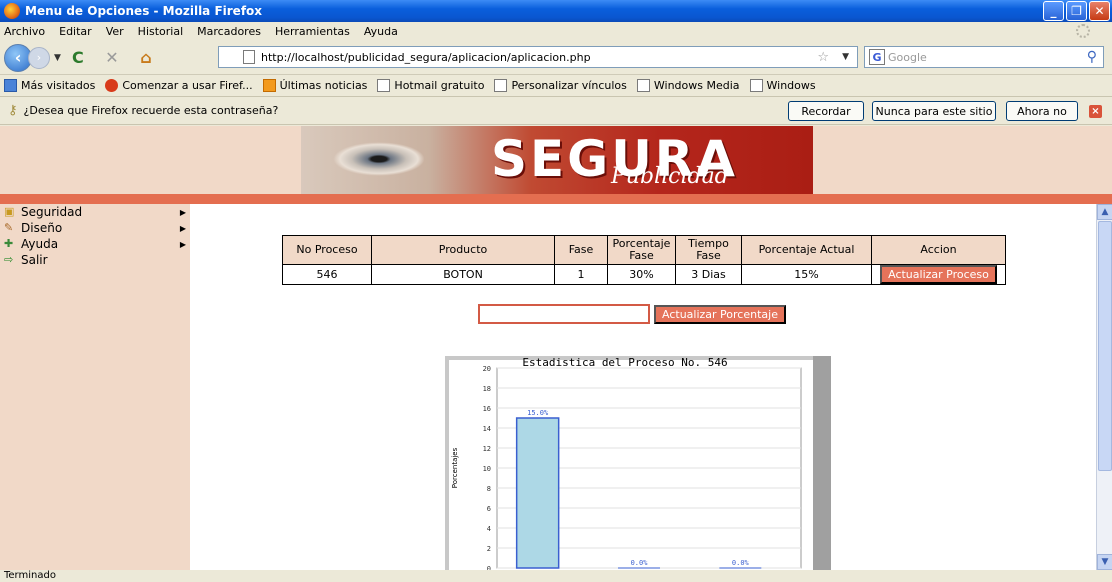 The width and height of the screenshot is (1112, 582). What do you see at coordinates (1104, 562) in the screenshot?
I see `scroll-down-icon: ▼` at bounding box center [1104, 562].